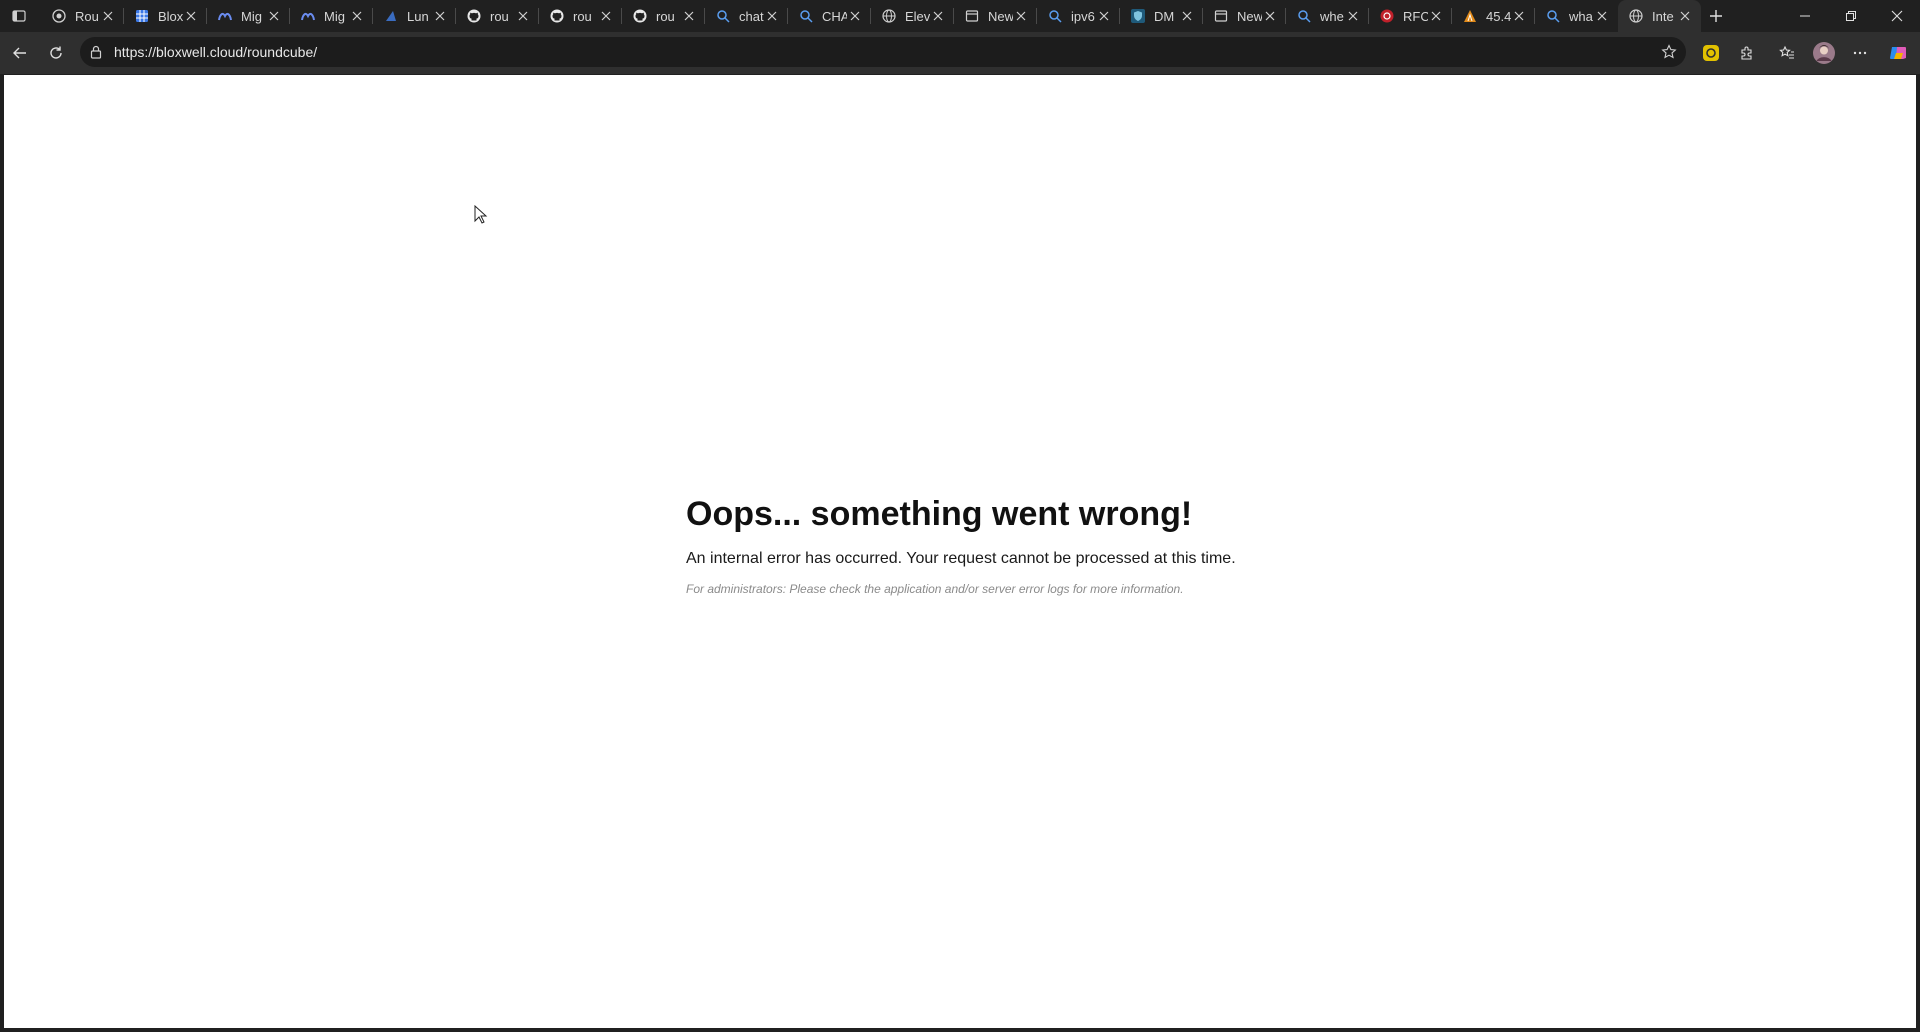 Image resolution: width=1920 pixels, height=1032 pixels. I want to click on browser-tab: chat, so click(746, 16).